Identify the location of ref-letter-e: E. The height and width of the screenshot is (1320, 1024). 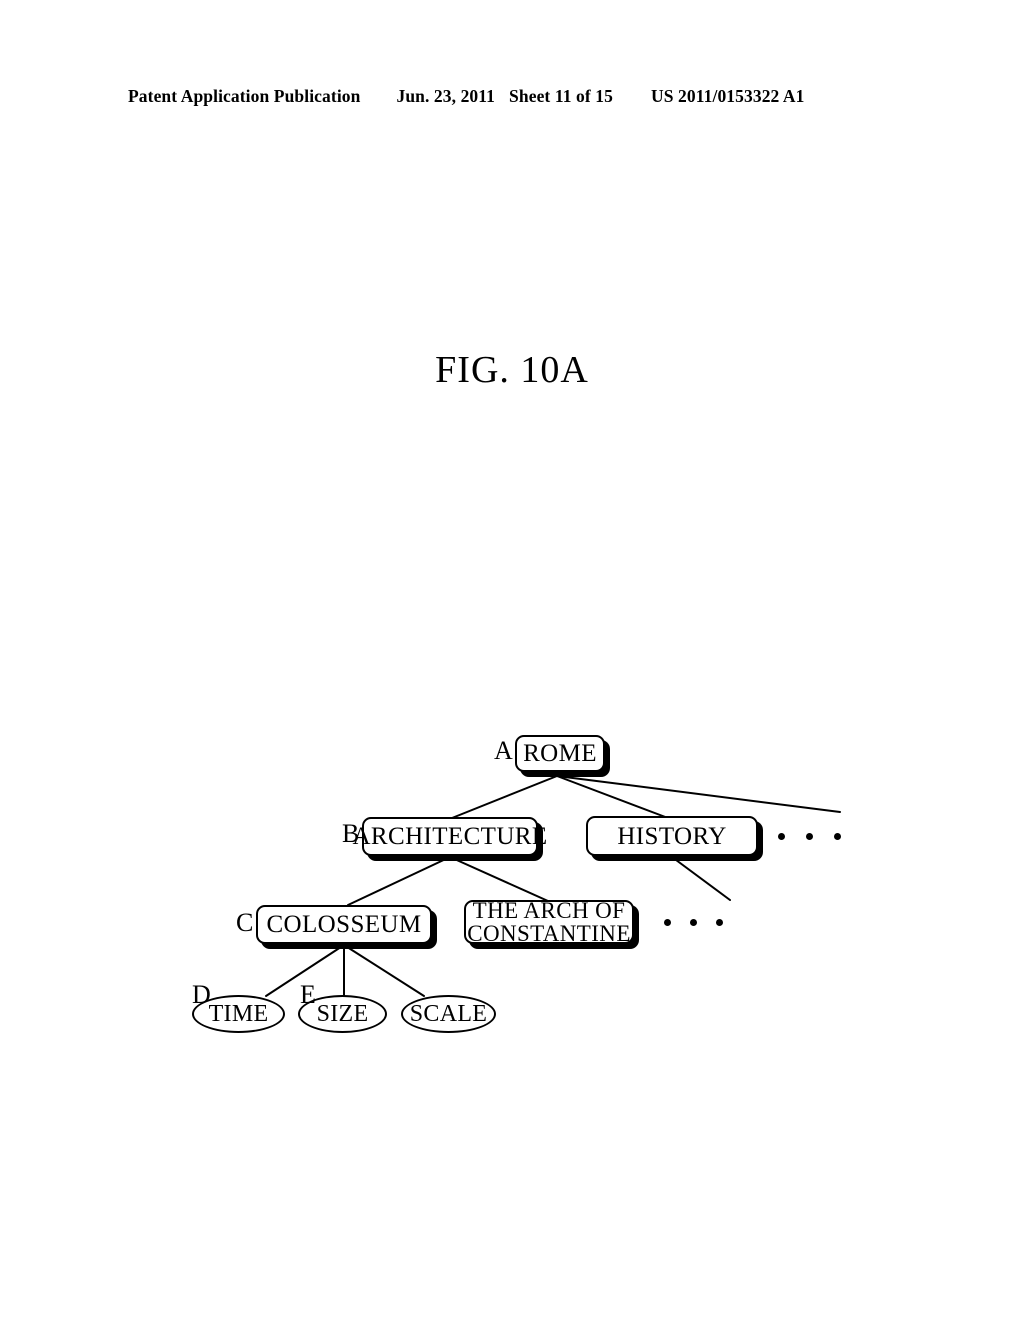
(308, 994).